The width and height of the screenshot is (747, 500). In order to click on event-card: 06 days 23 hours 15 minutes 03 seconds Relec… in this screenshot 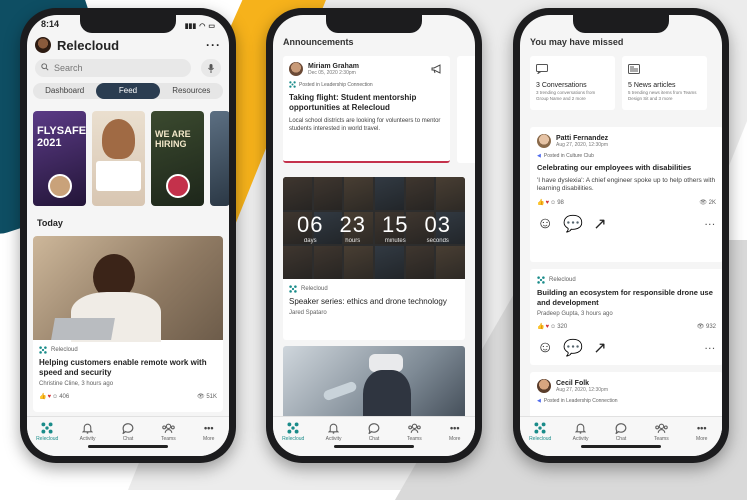, I will do `click(374, 258)`.